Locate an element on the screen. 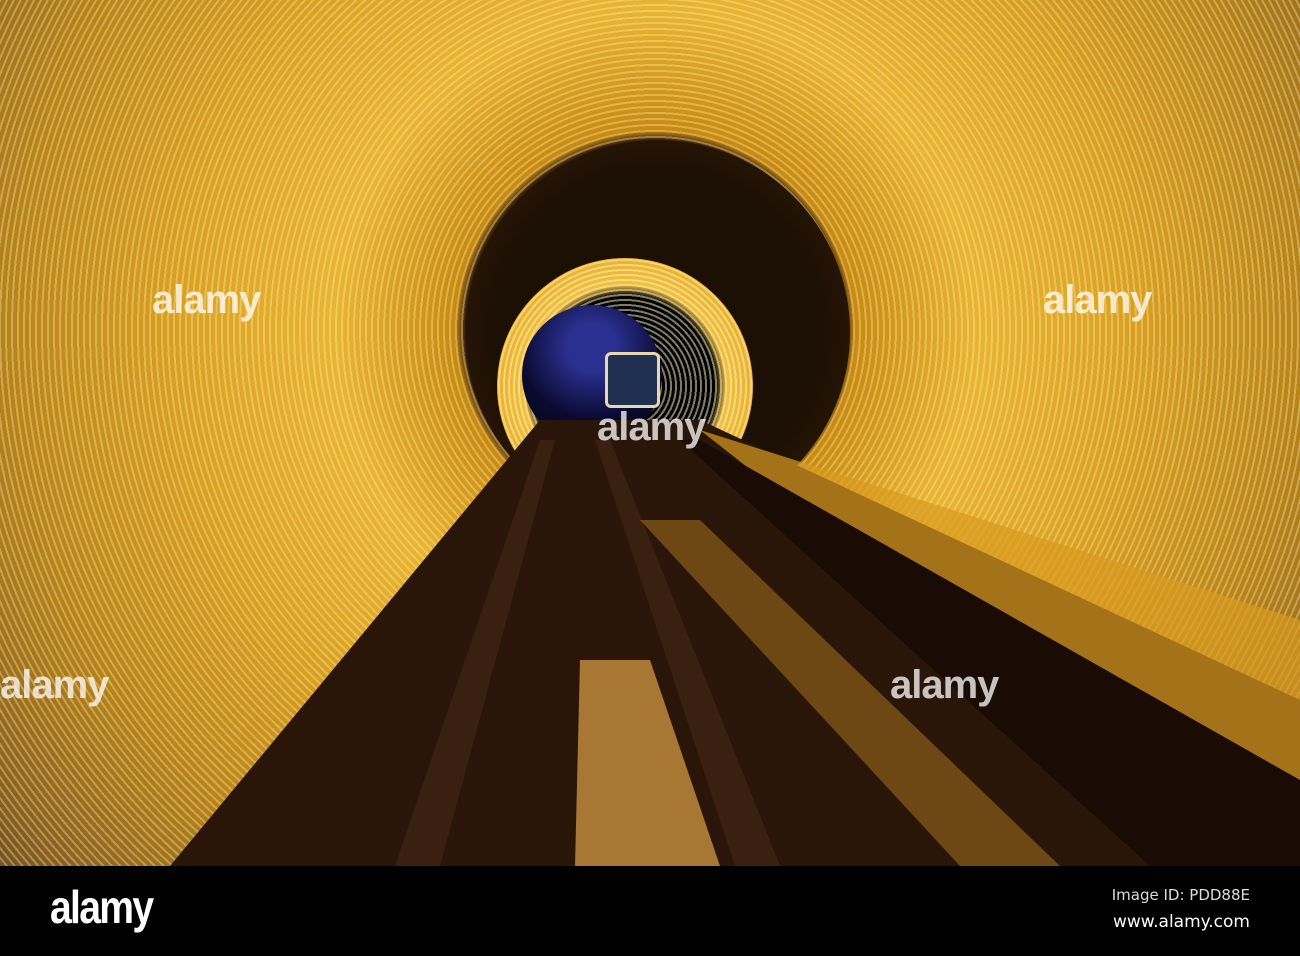  footer-bar: alamy Image ID: PDD88E www.alamy.com is located at coordinates (650, 911).